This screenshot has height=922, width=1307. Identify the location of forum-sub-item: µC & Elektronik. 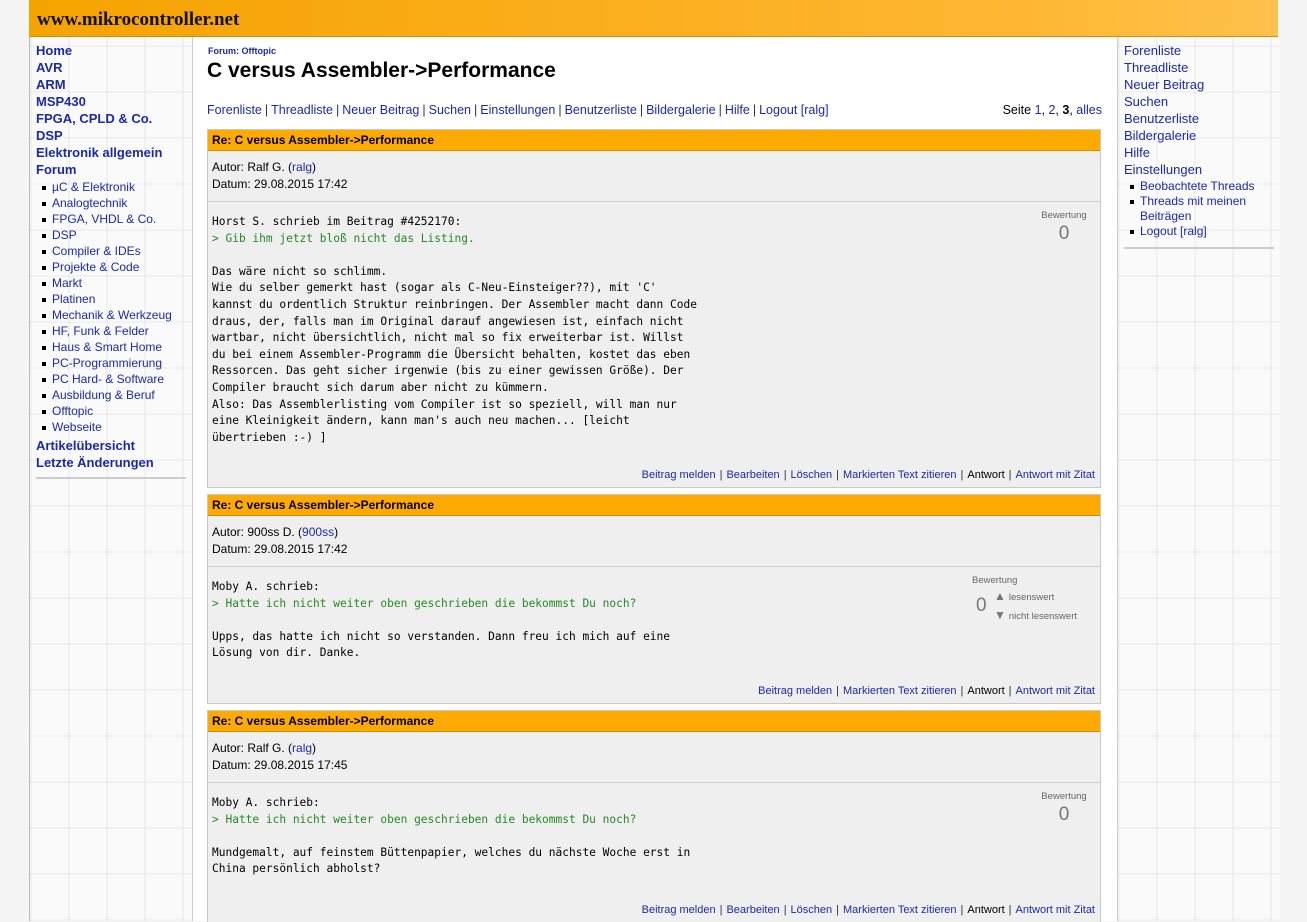
(117, 187).